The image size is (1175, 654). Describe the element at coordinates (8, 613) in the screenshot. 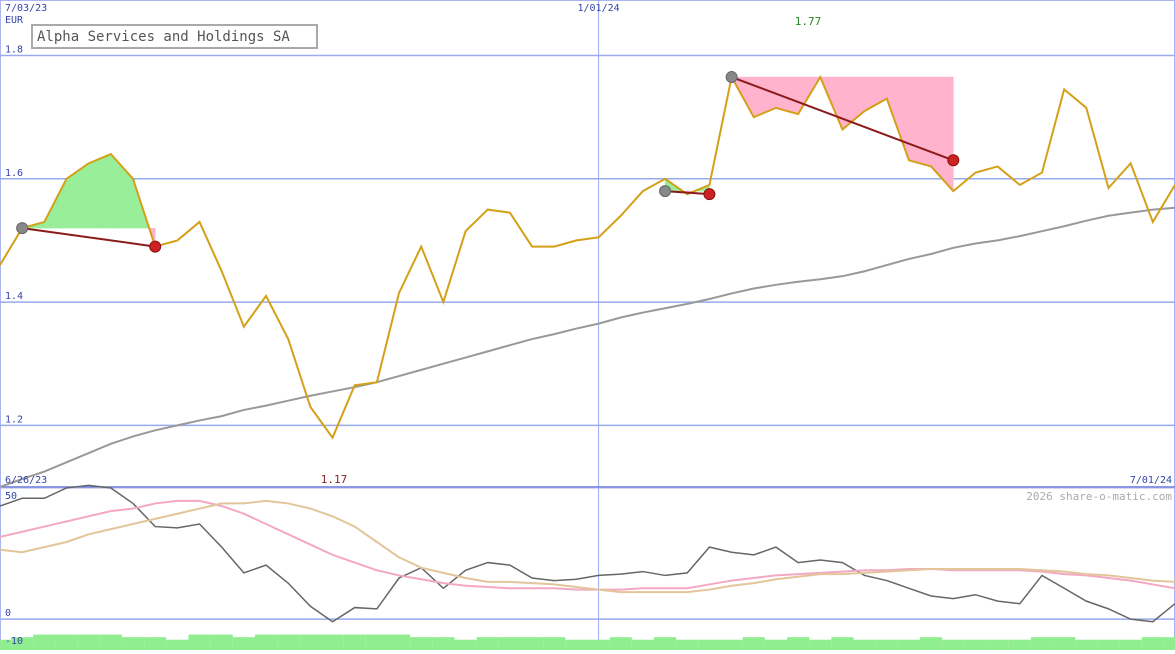

I see `oscillator-y-tick-label: 0` at that location.